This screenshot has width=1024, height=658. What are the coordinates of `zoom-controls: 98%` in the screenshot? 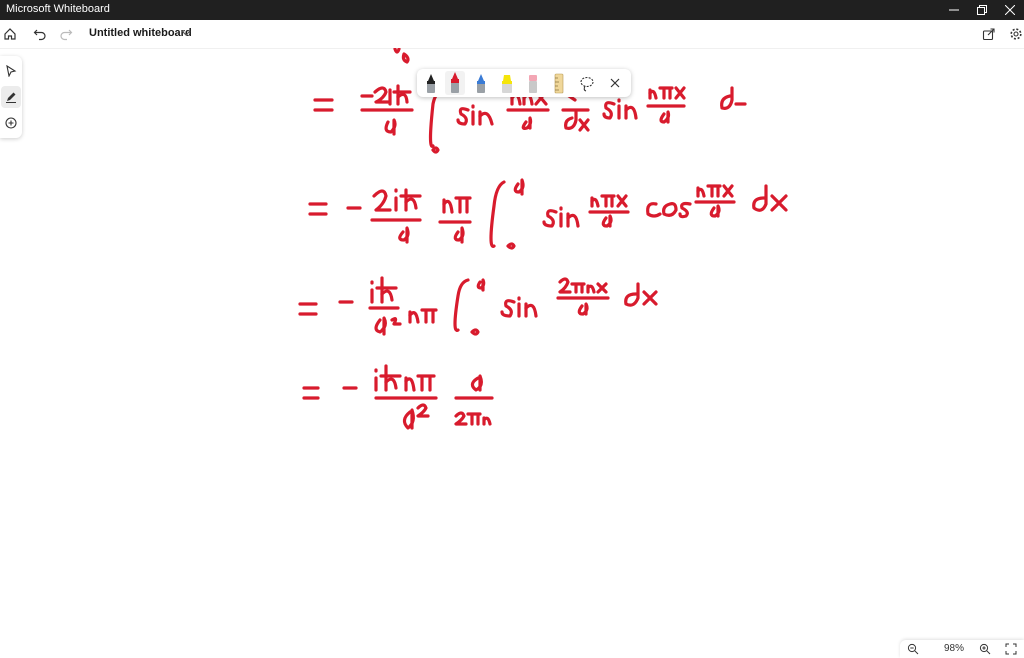 It's located at (962, 649).